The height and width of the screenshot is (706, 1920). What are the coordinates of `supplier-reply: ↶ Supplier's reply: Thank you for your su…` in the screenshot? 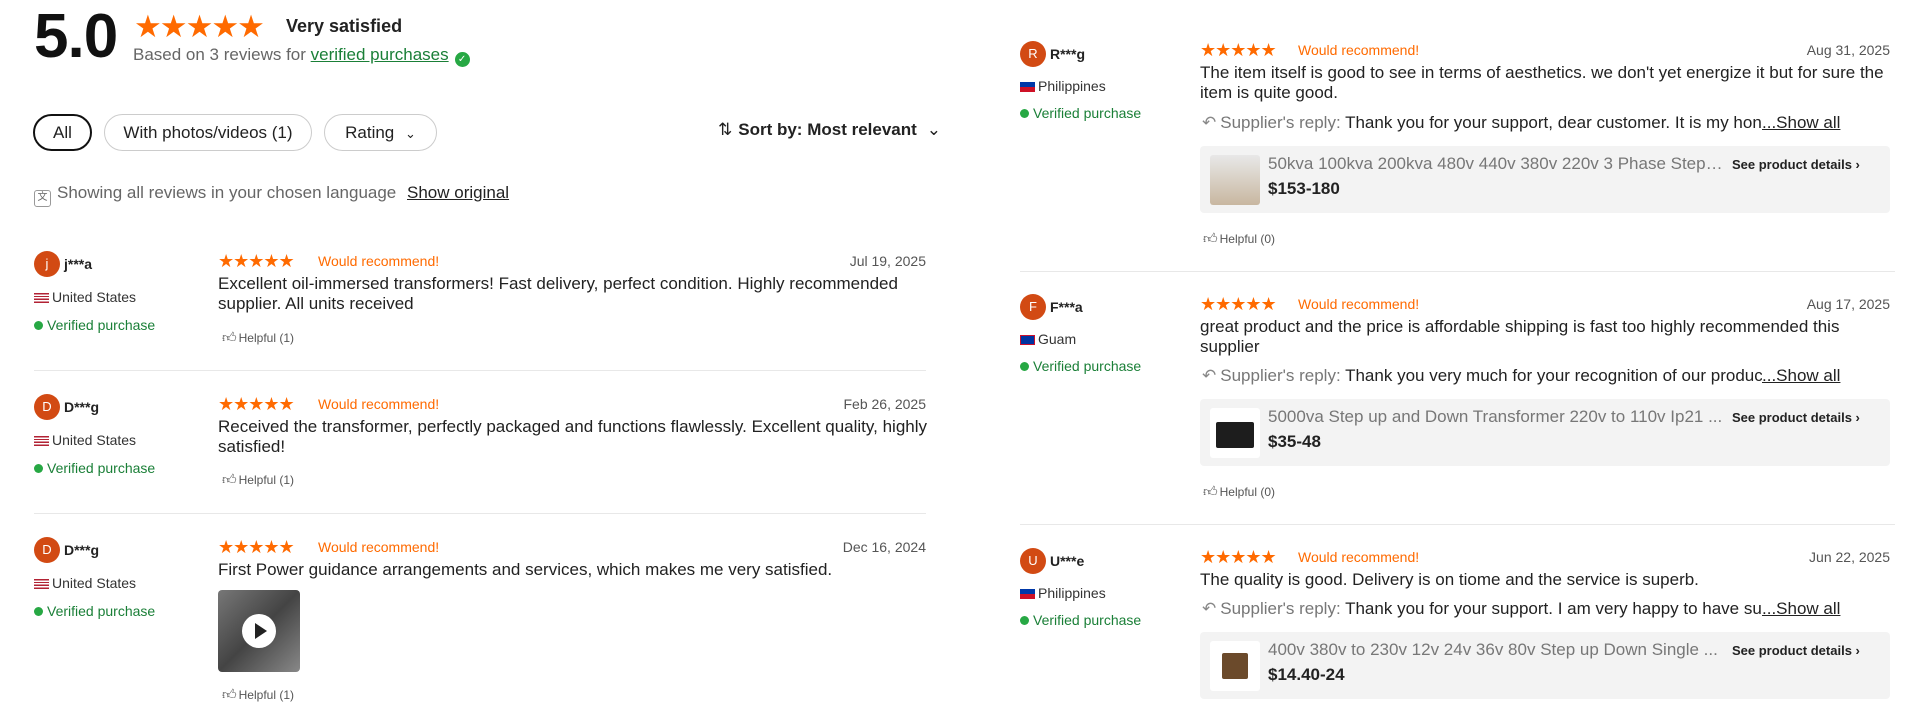 It's located at (1482, 123).